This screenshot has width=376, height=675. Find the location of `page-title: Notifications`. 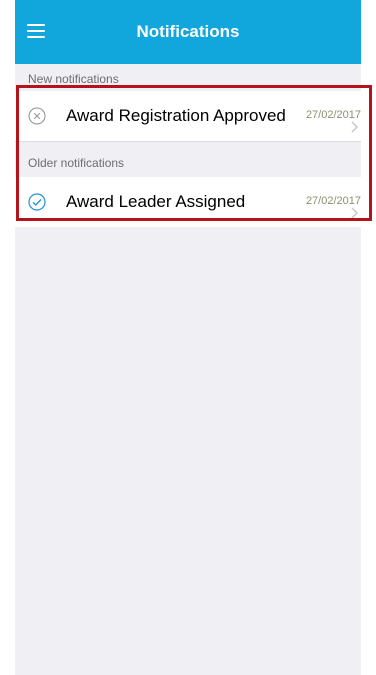

page-title: Notifications is located at coordinates (188, 31).